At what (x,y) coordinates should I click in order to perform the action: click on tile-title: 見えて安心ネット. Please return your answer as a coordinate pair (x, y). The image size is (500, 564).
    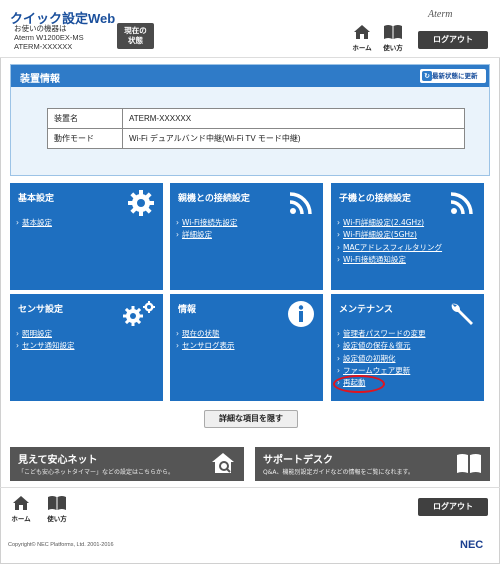
    Looking at the image, I should click on (58, 460).